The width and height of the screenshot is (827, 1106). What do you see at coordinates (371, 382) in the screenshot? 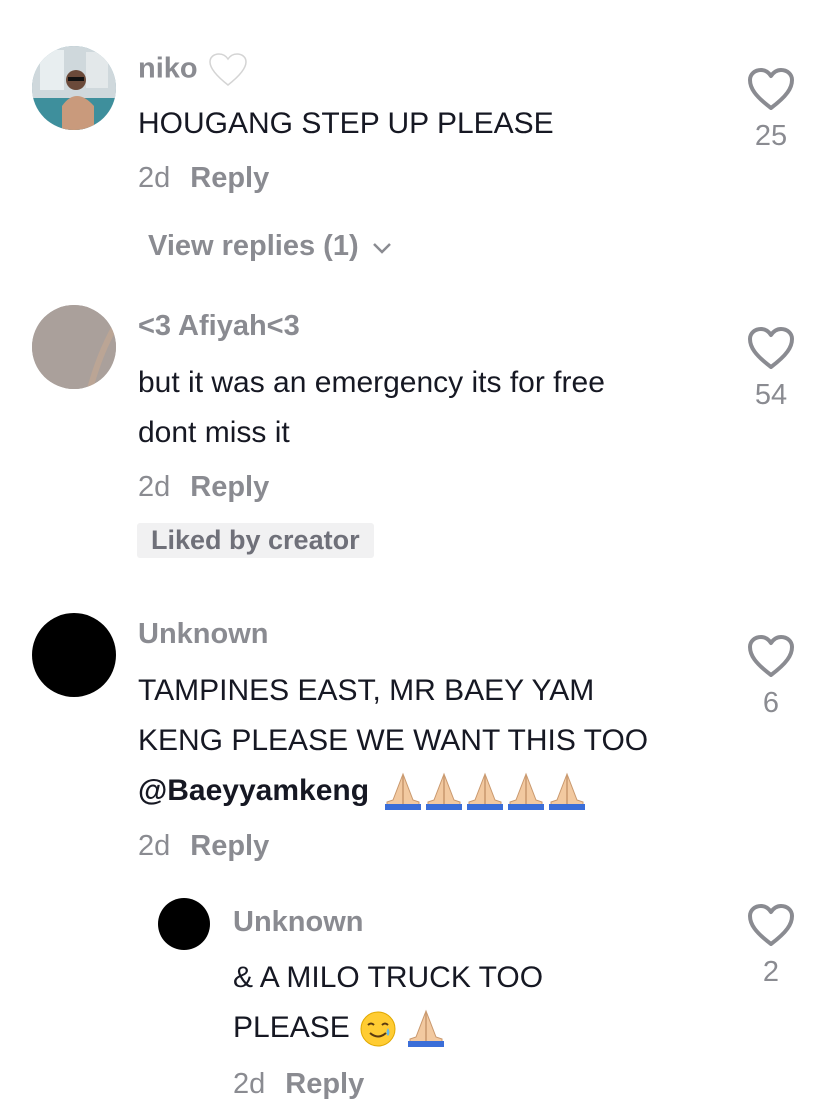
I see `comment-text-line: but it was an emergency its for free` at bounding box center [371, 382].